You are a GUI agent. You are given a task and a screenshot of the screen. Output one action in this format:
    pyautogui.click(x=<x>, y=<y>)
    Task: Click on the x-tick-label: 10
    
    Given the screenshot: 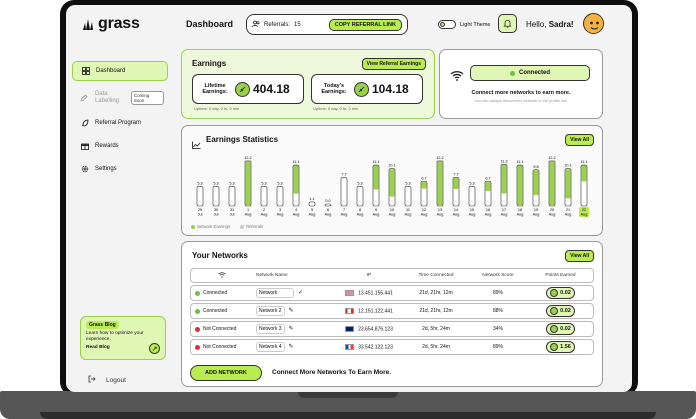 What is the action you would take?
    pyautogui.click(x=392, y=210)
    